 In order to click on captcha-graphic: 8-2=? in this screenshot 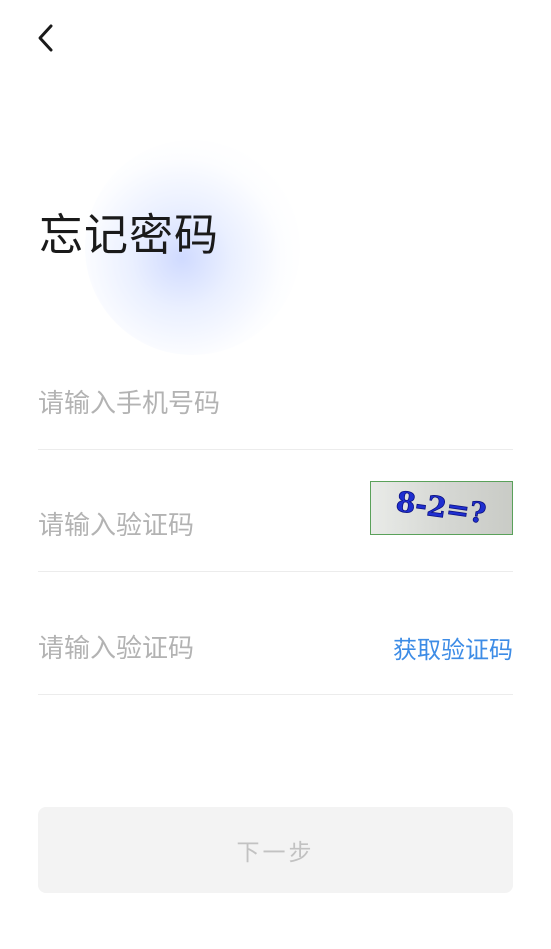, I will do `click(441, 507)`.